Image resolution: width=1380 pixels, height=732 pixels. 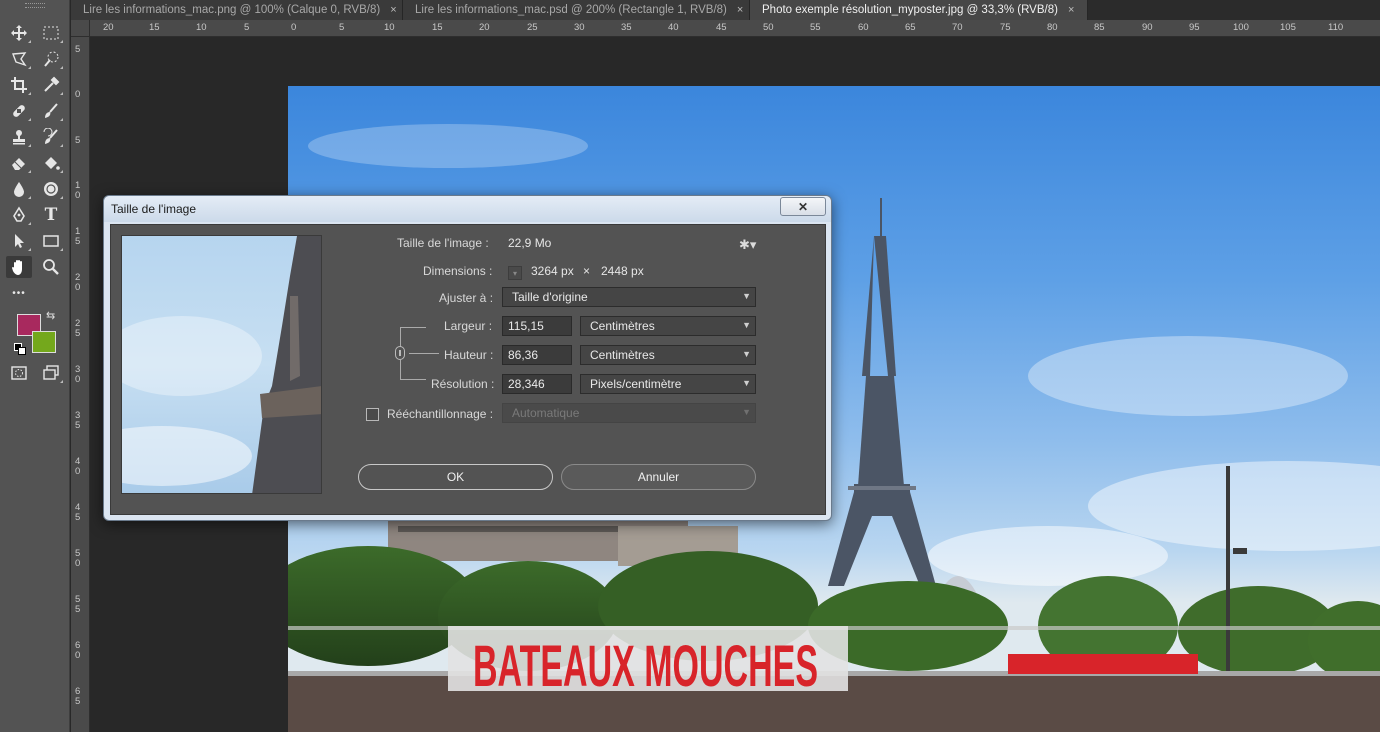 What do you see at coordinates (154, 27) in the screenshot?
I see `ruler-label: 15` at bounding box center [154, 27].